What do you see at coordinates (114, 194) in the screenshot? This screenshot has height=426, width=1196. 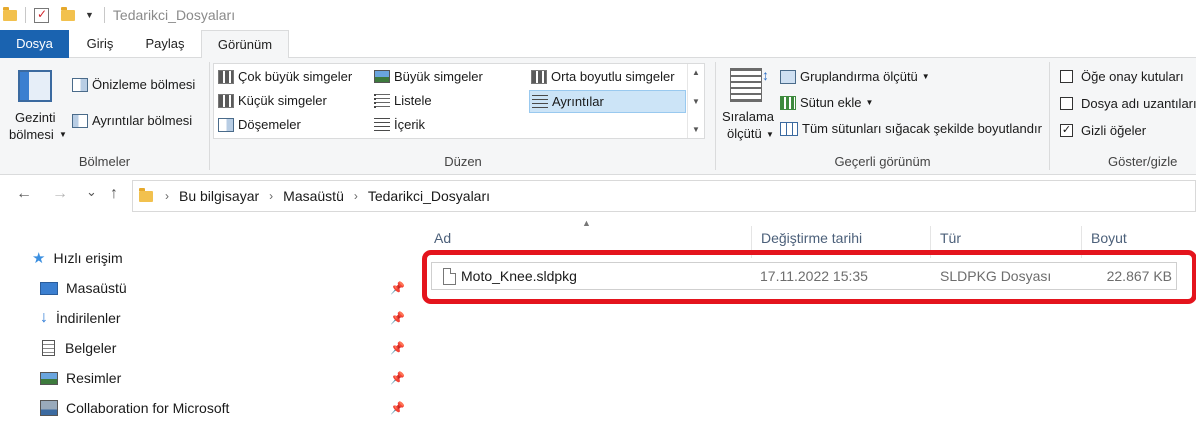 I see `up-button: ↑` at bounding box center [114, 194].